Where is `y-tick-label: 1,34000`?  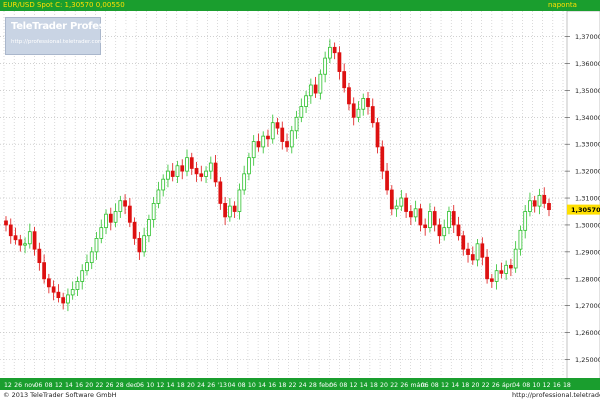 y-tick-label: 1,34000 is located at coordinates (587, 118).